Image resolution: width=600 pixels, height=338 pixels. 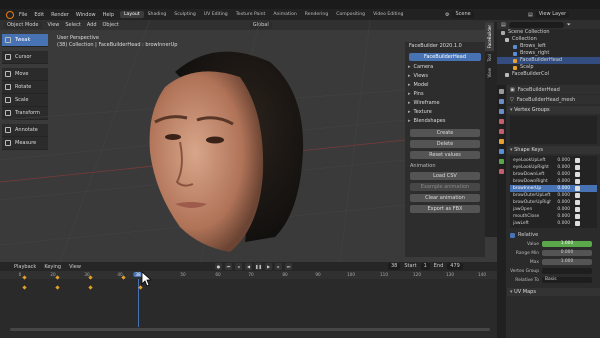 I want to click on render-tab-icon, so click(x=501, y=101).